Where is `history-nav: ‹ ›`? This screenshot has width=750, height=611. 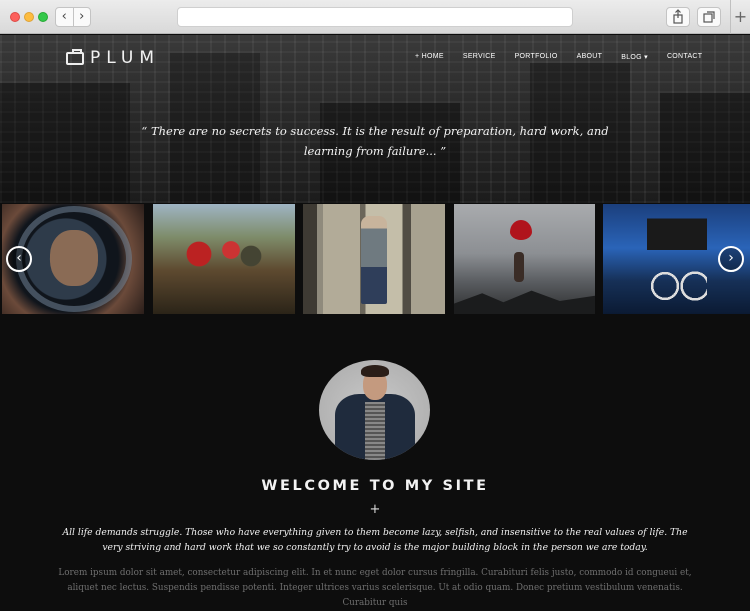
history-nav: ‹ › is located at coordinates (73, 17).